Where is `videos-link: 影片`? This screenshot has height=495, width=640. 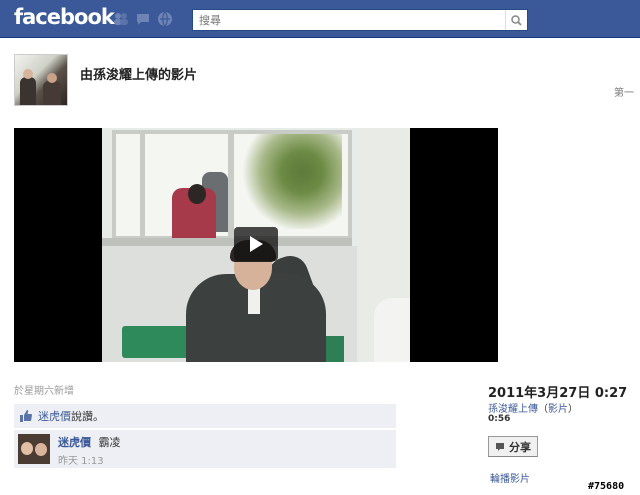 videos-link: 影片 is located at coordinates (558, 409).